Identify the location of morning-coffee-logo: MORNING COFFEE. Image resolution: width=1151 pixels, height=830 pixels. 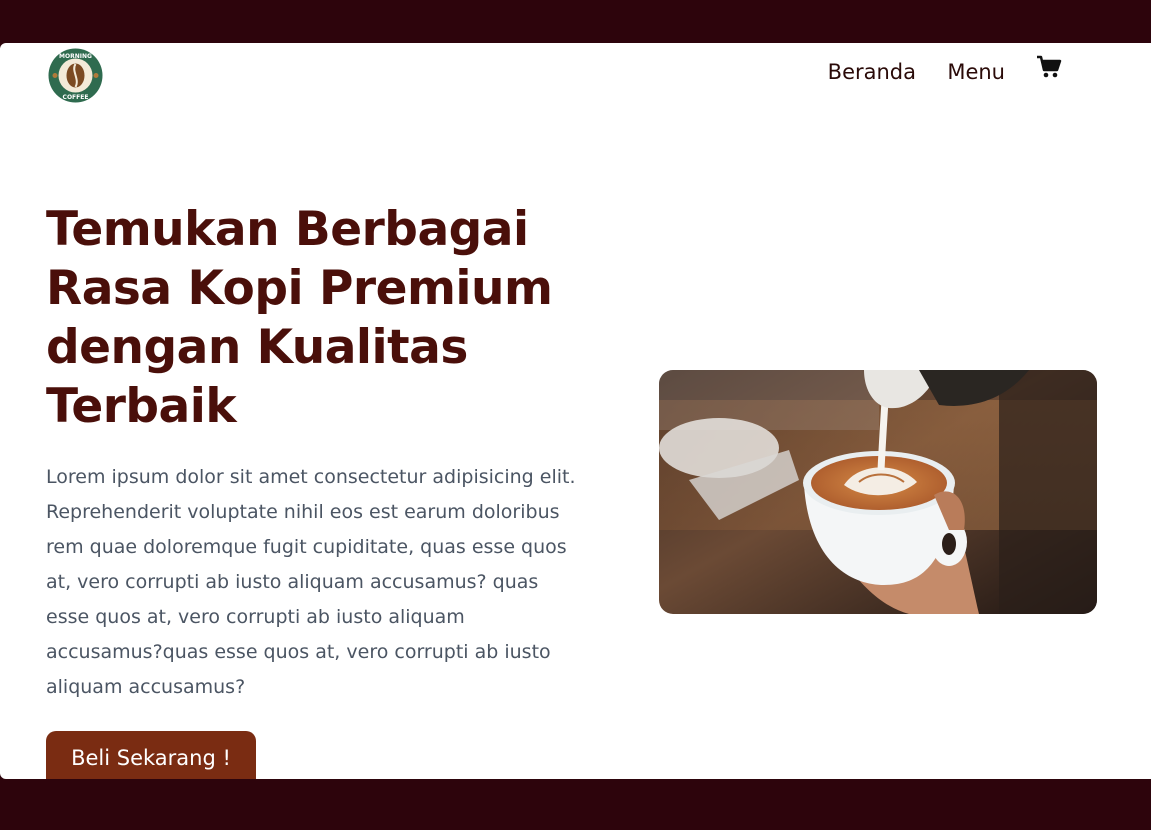
(75, 75).